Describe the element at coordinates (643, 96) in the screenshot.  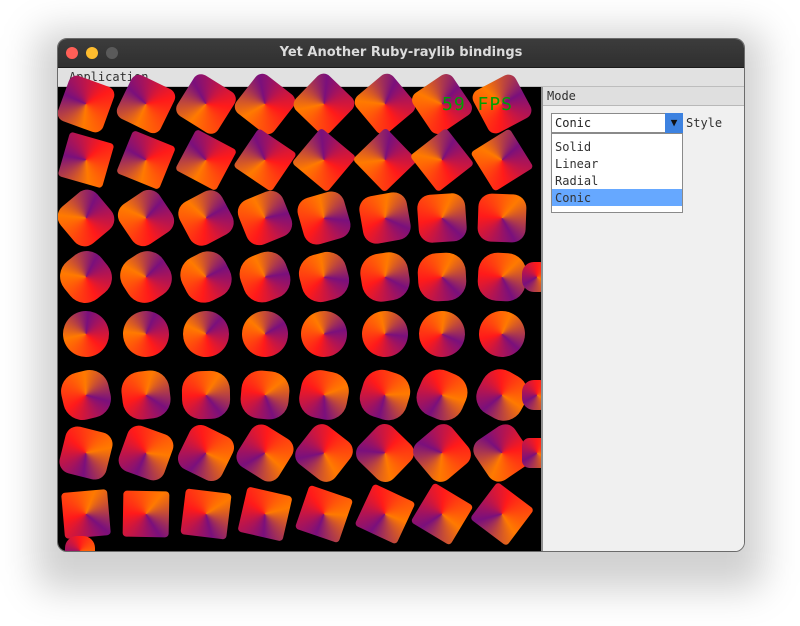
I see `panel-header: Mode` at that location.